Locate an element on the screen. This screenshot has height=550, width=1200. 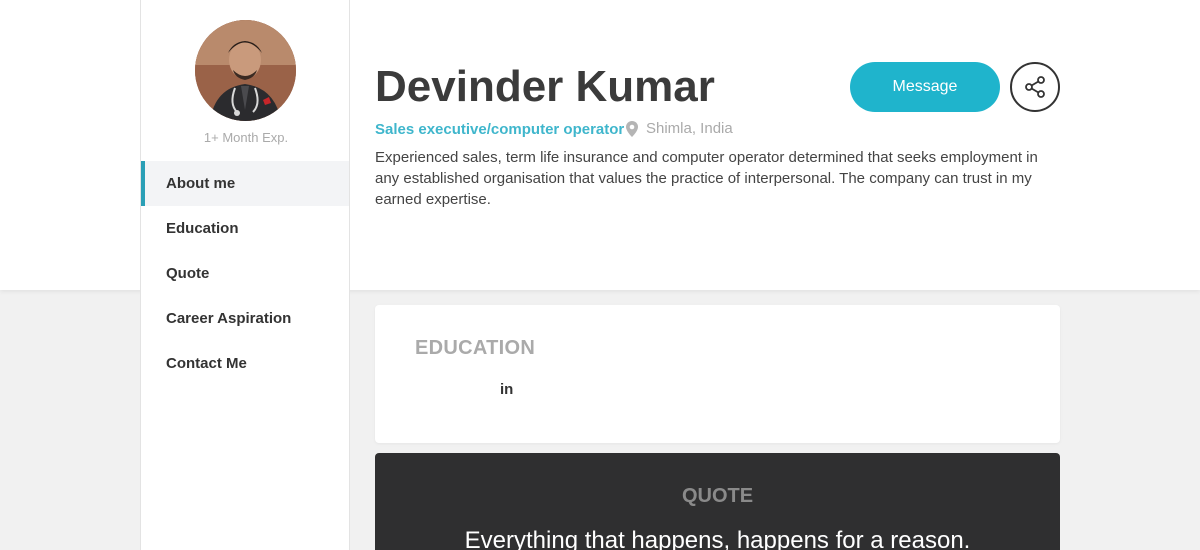
avatar is located at coordinates (245, 70).